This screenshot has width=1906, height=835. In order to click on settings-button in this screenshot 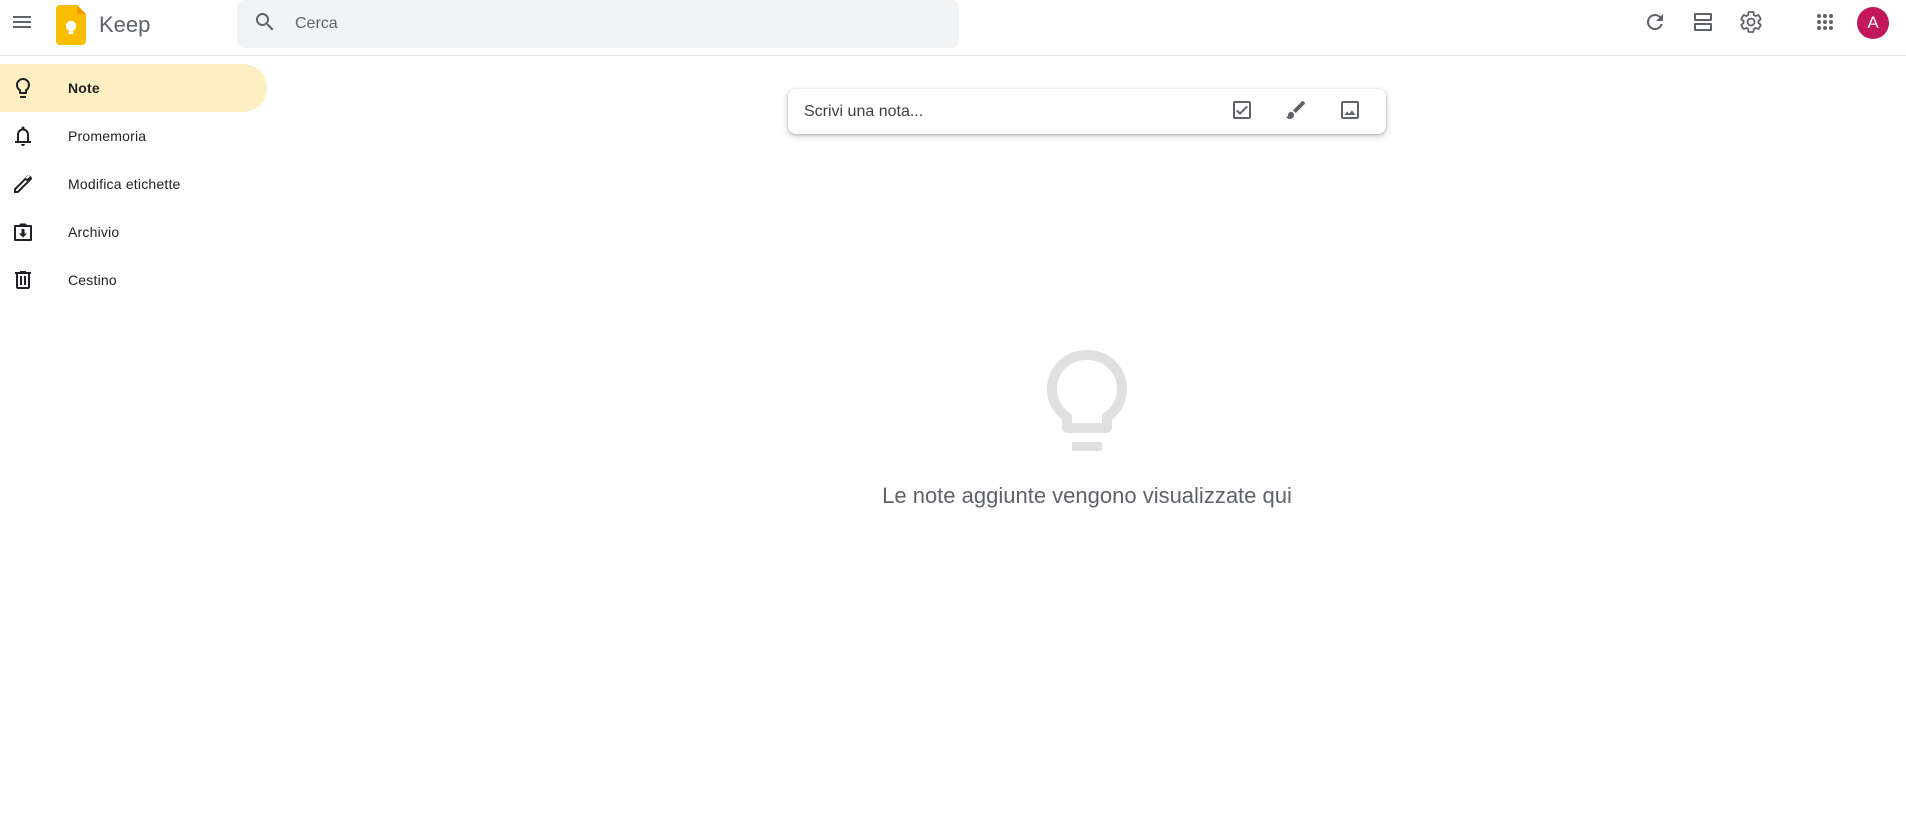, I will do `click(1751, 24)`.